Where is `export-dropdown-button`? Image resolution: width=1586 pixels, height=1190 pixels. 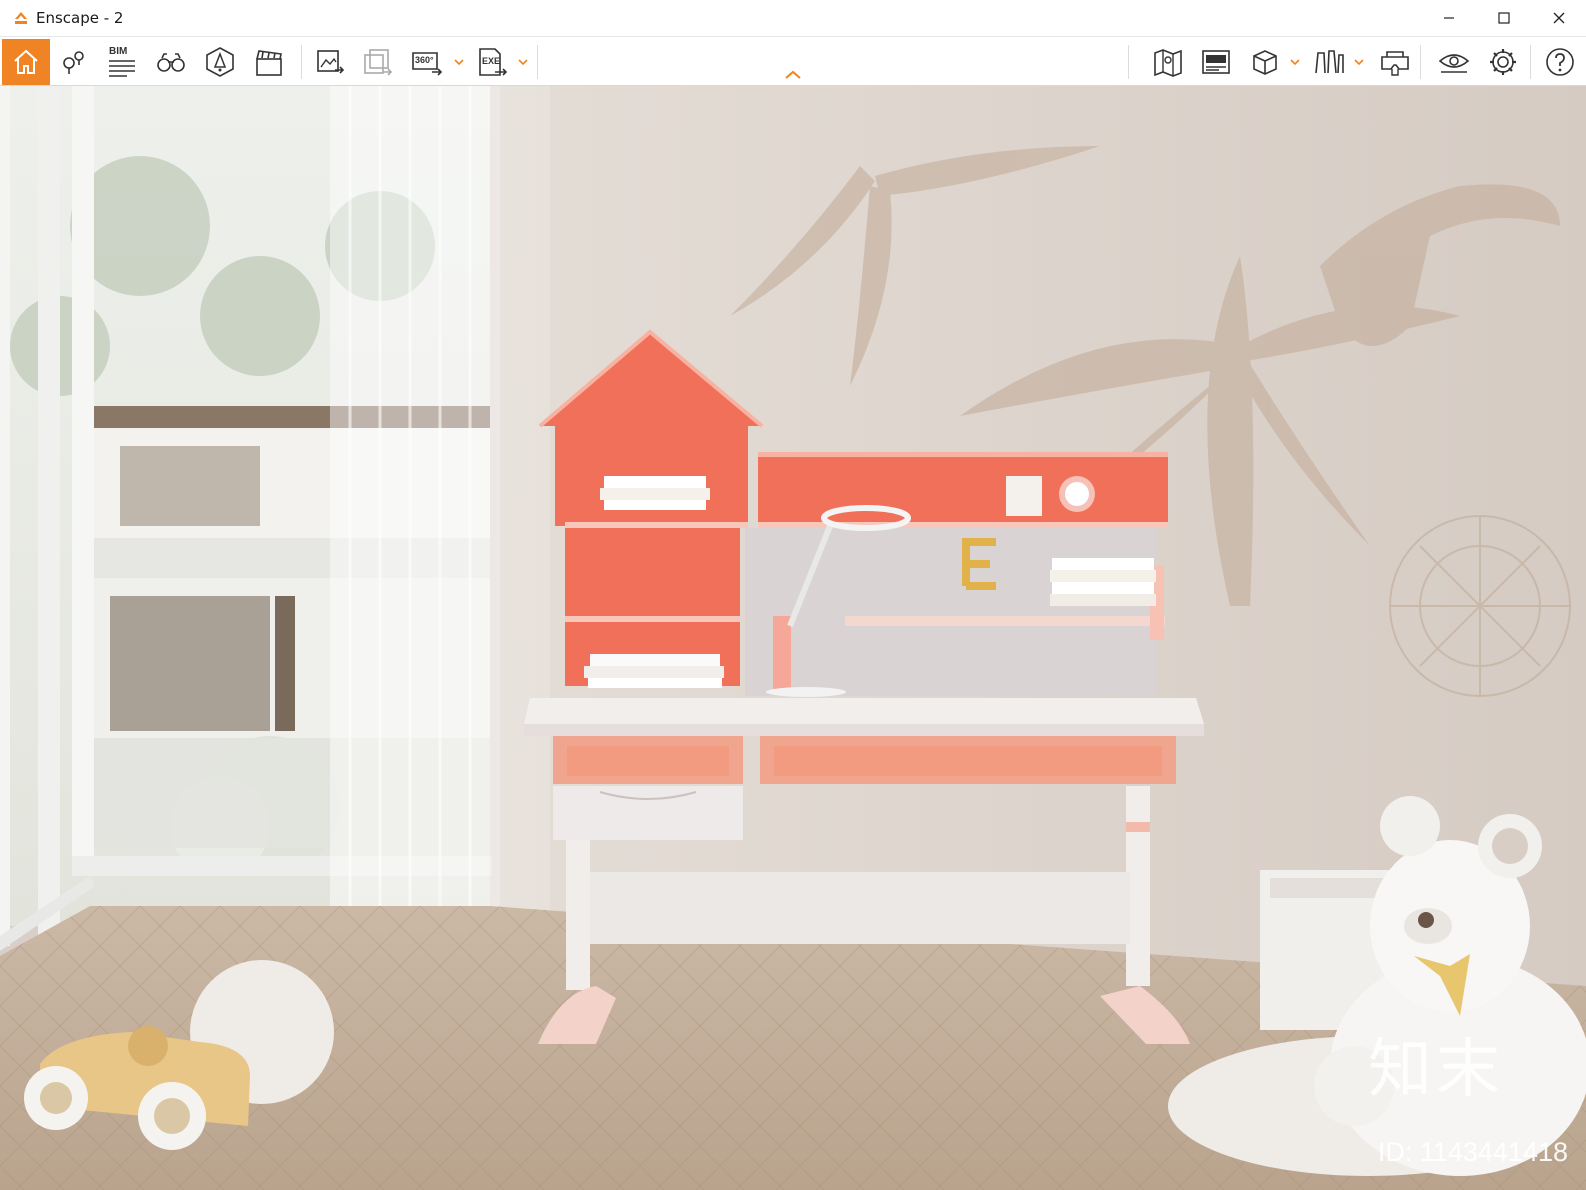
export-dropdown-button is located at coordinates (523, 62).